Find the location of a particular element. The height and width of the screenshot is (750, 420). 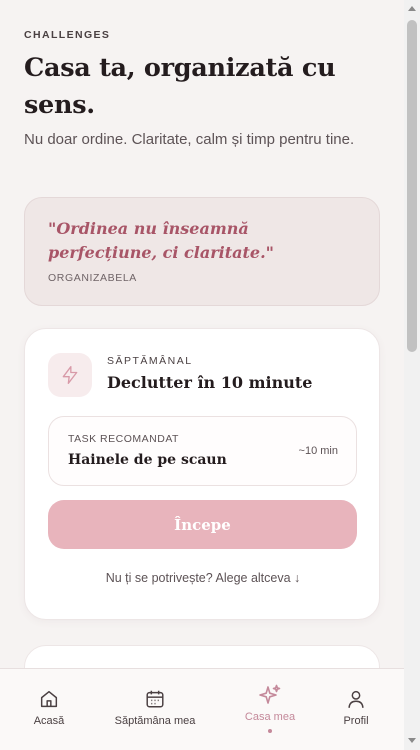

sparkles-icon is located at coordinates (270, 695).